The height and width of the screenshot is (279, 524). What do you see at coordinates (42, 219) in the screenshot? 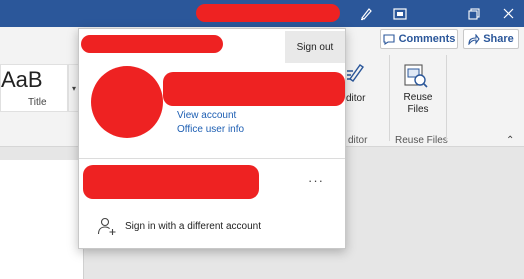
I see `document-page` at bounding box center [42, 219].